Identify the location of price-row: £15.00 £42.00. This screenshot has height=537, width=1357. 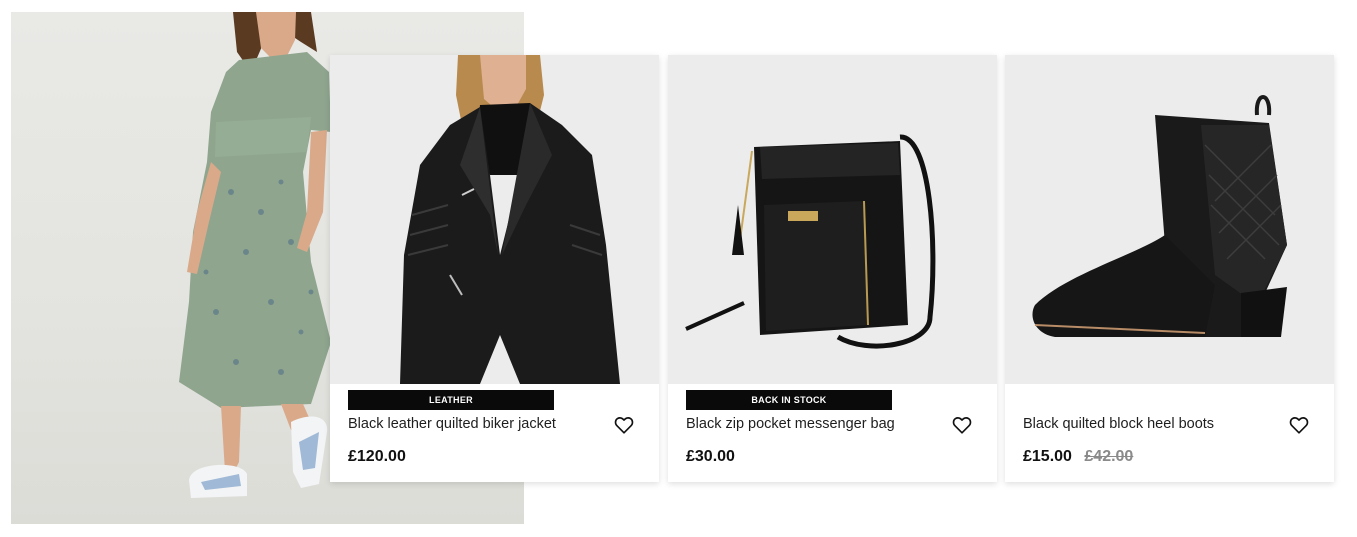
(1078, 457).